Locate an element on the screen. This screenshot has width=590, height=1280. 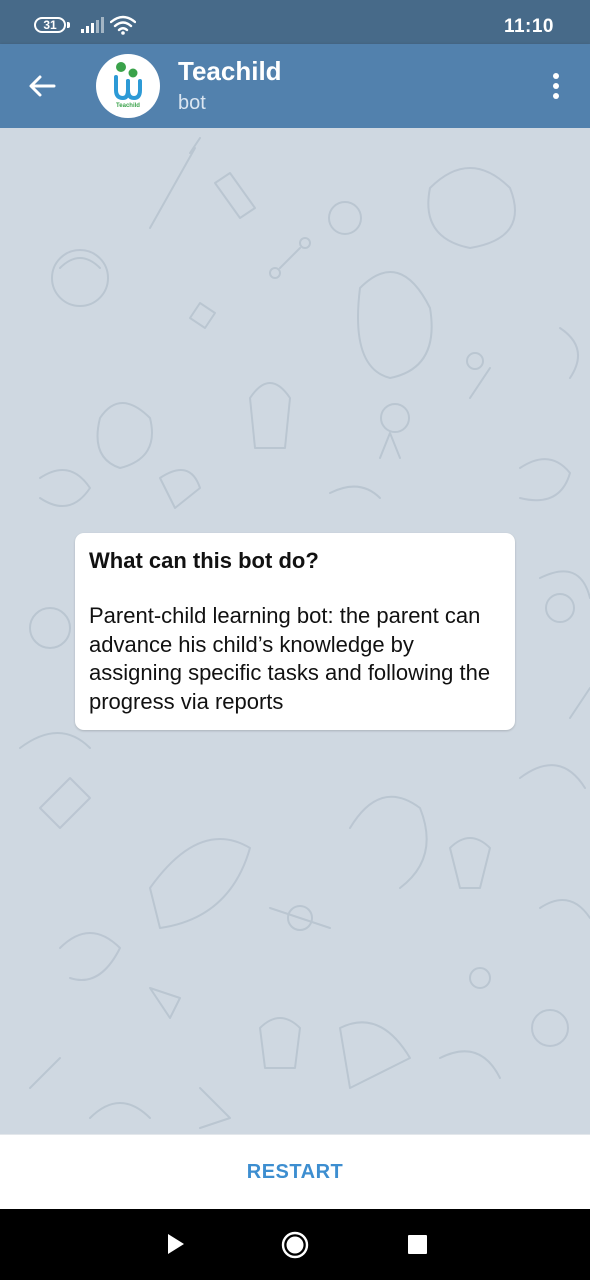
more-options-button is located at coordinates (556, 86).